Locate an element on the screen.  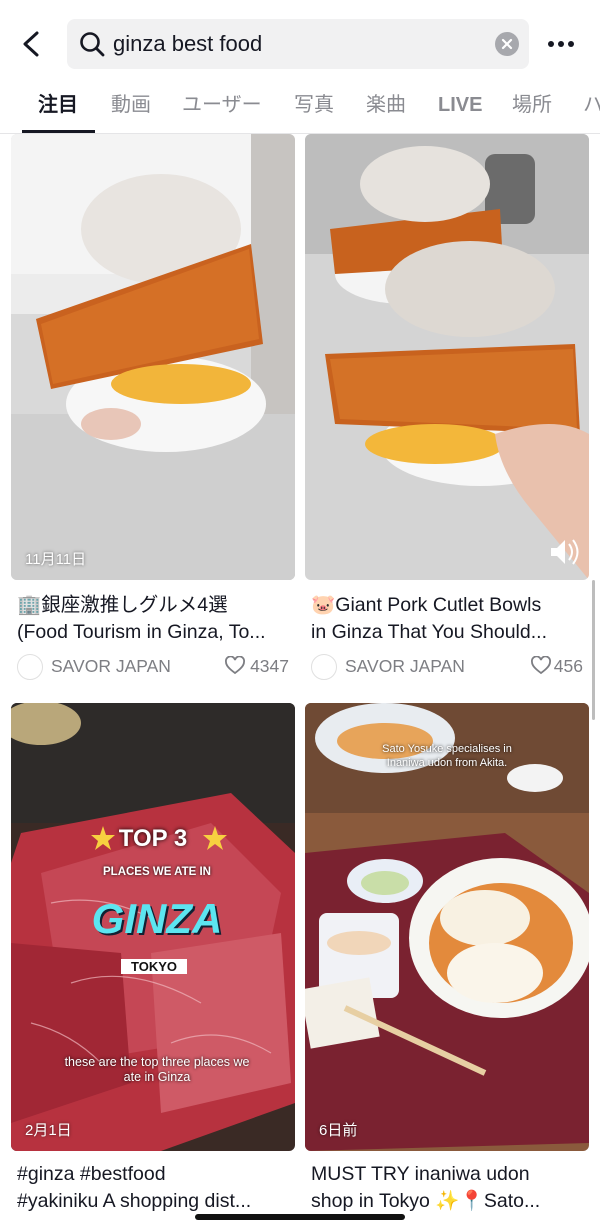
post-date: 2月1日 is located at coordinates (48, 1130).